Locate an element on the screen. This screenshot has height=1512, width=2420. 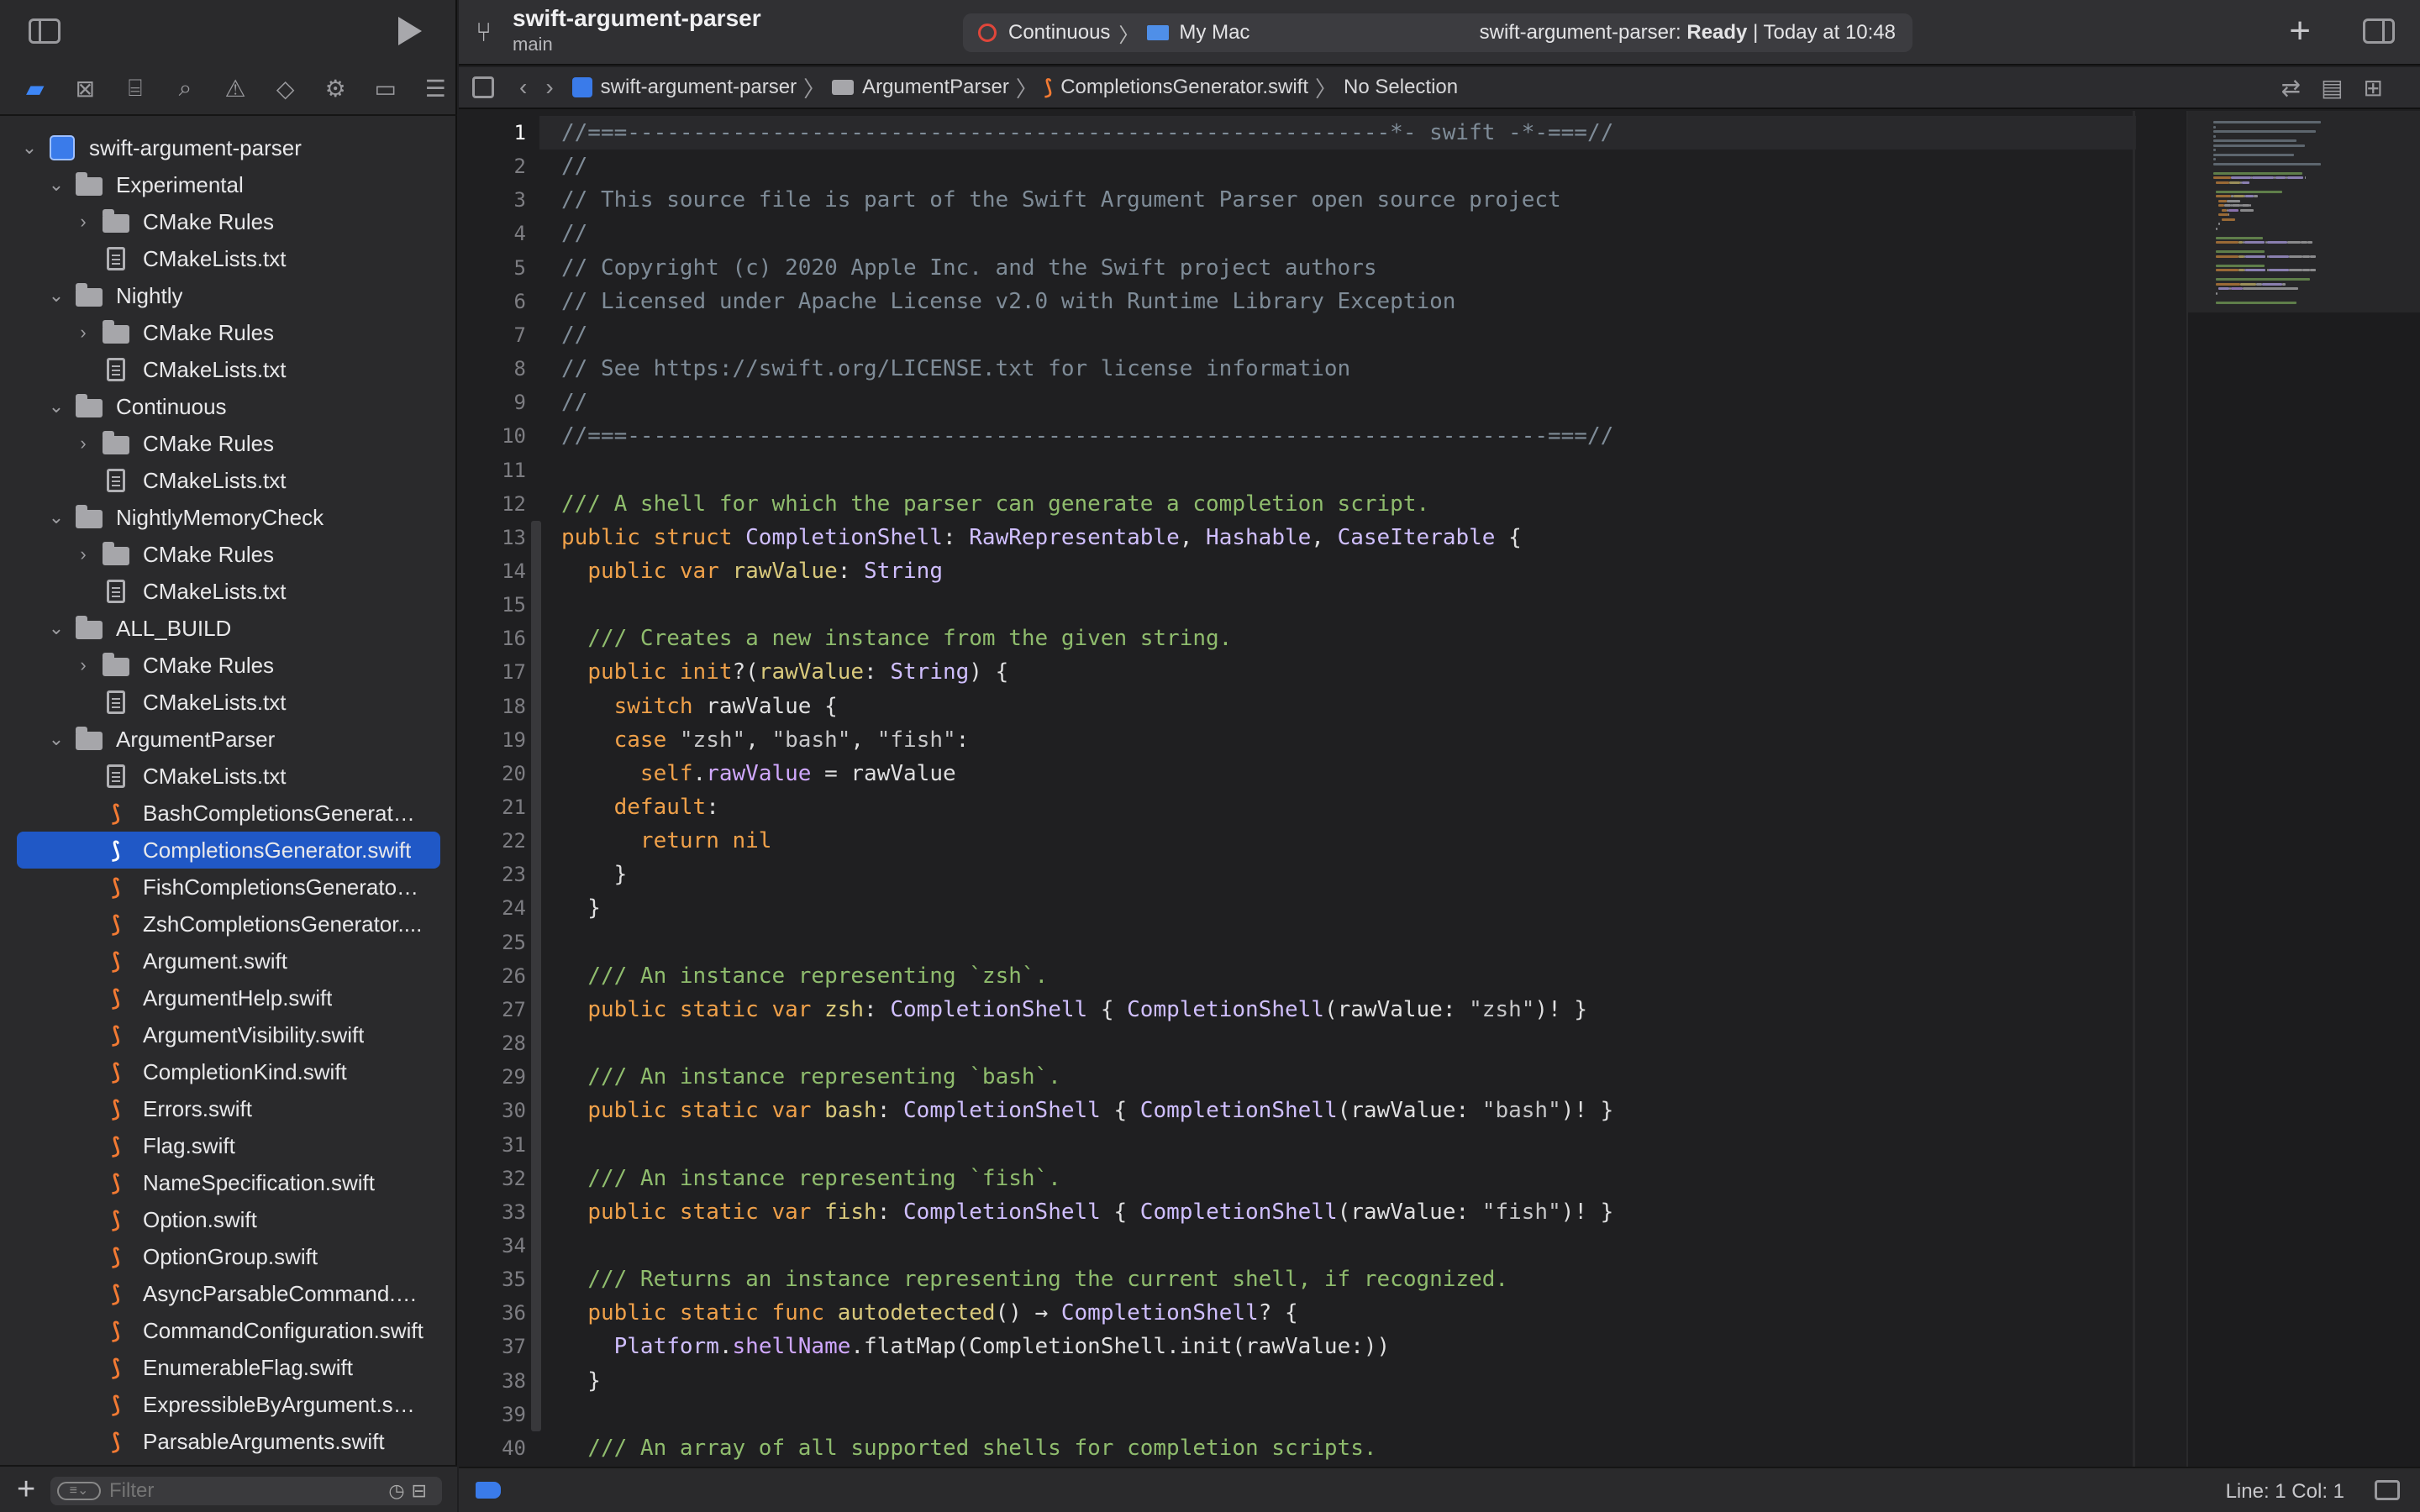
branch-name: main is located at coordinates (533, 44).